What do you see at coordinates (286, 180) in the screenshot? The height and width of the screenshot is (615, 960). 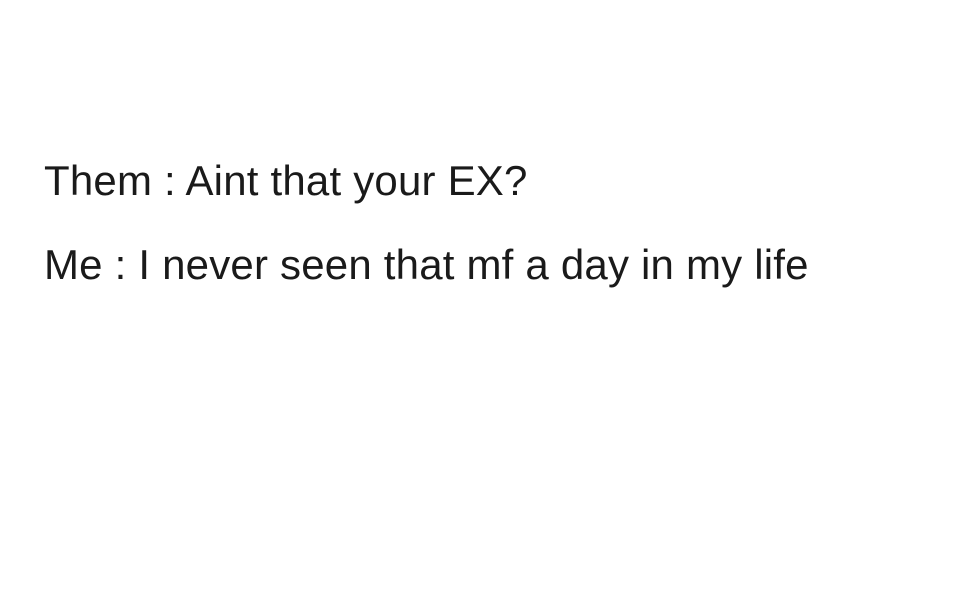 I see `dialogue-line-them: Them : Aint that your EX?` at bounding box center [286, 180].